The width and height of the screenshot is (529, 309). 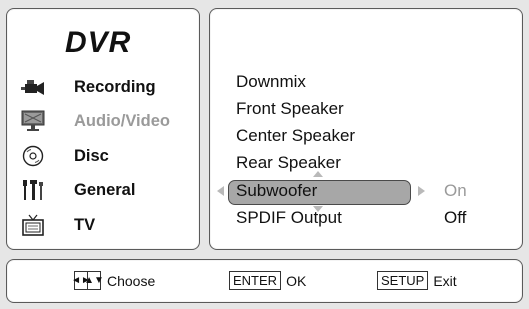 I want to click on setup-key: SETUP, so click(x=403, y=280).